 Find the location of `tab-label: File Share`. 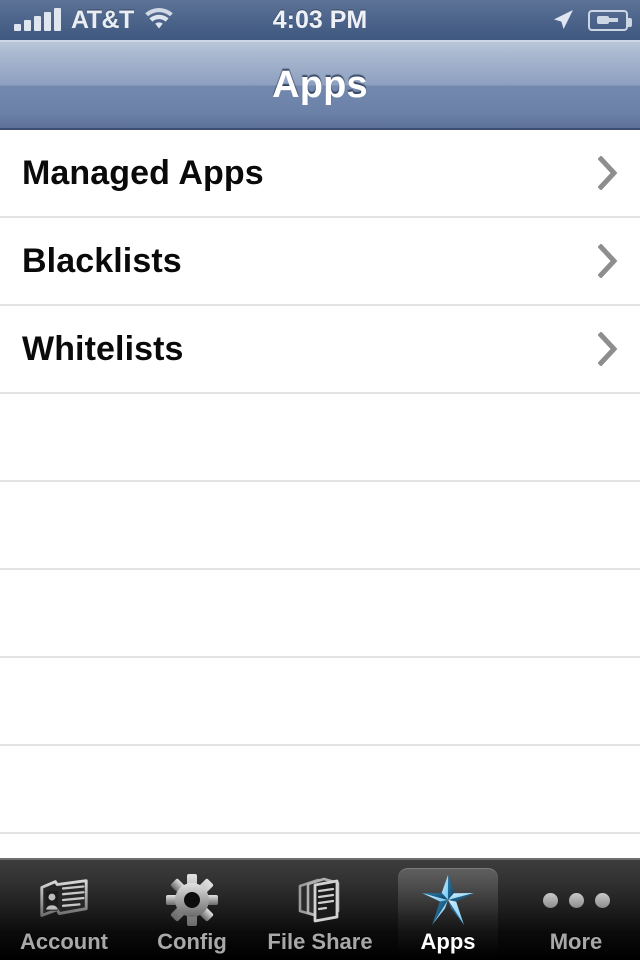

tab-label: File Share is located at coordinates (320, 941).